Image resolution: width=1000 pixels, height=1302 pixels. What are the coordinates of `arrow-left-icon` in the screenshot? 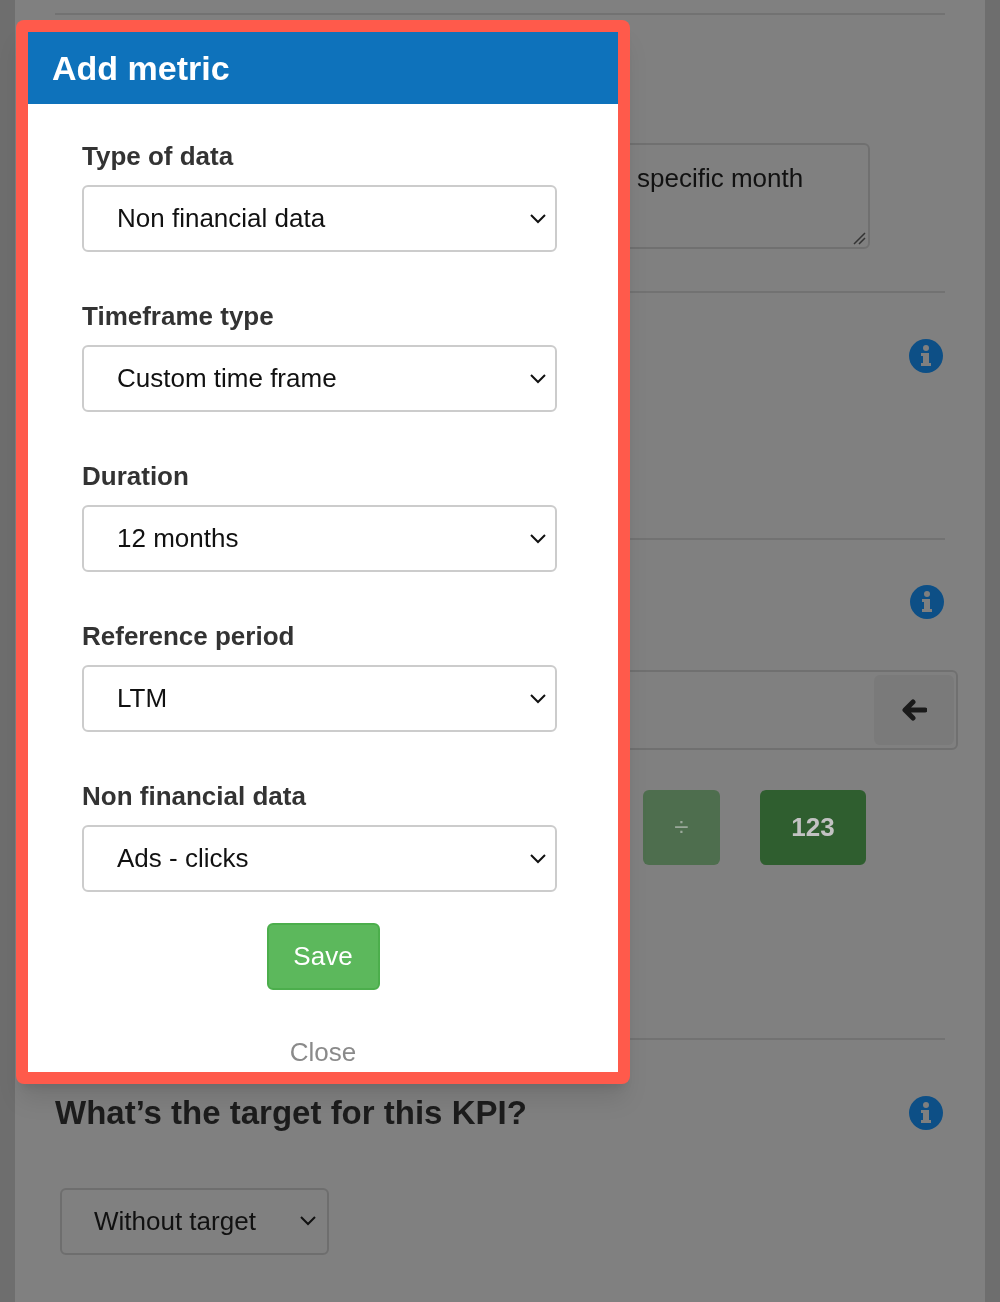 It's located at (914, 710).